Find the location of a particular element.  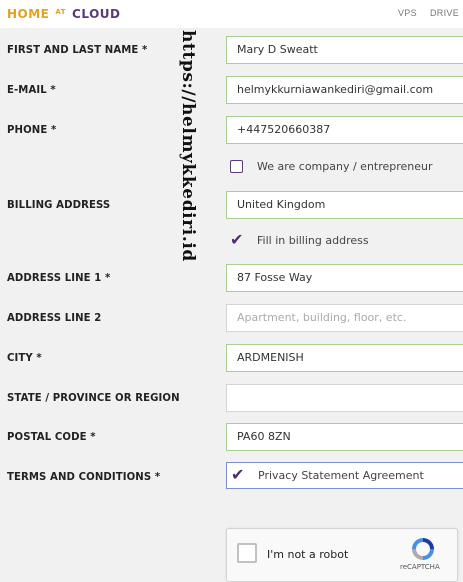

address-line1-input: 87 Fosse Way is located at coordinates (344, 278).